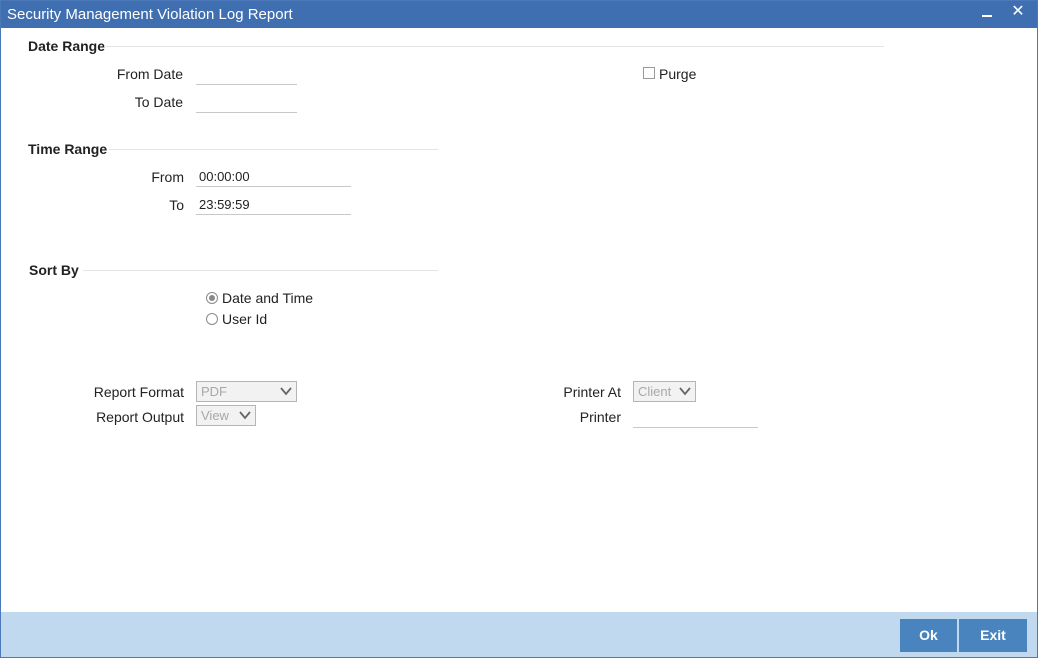 The width and height of the screenshot is (1038, 658). I want to click on purge-label: Purge, so click(678, 74).